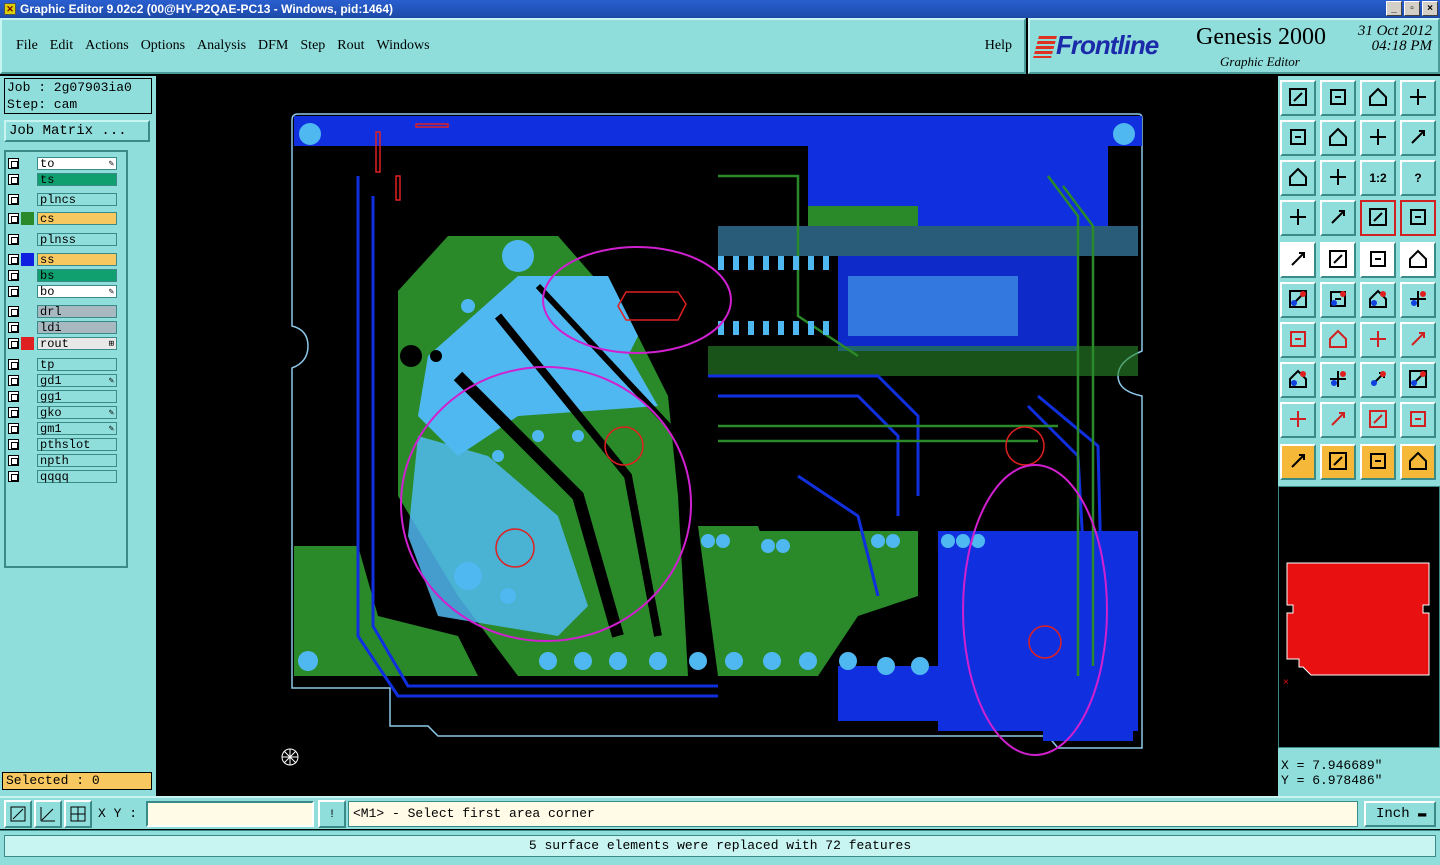  Describe the element at coordinates (1338, 178) in the screenshot. I see `zoom-center-button` at that location.